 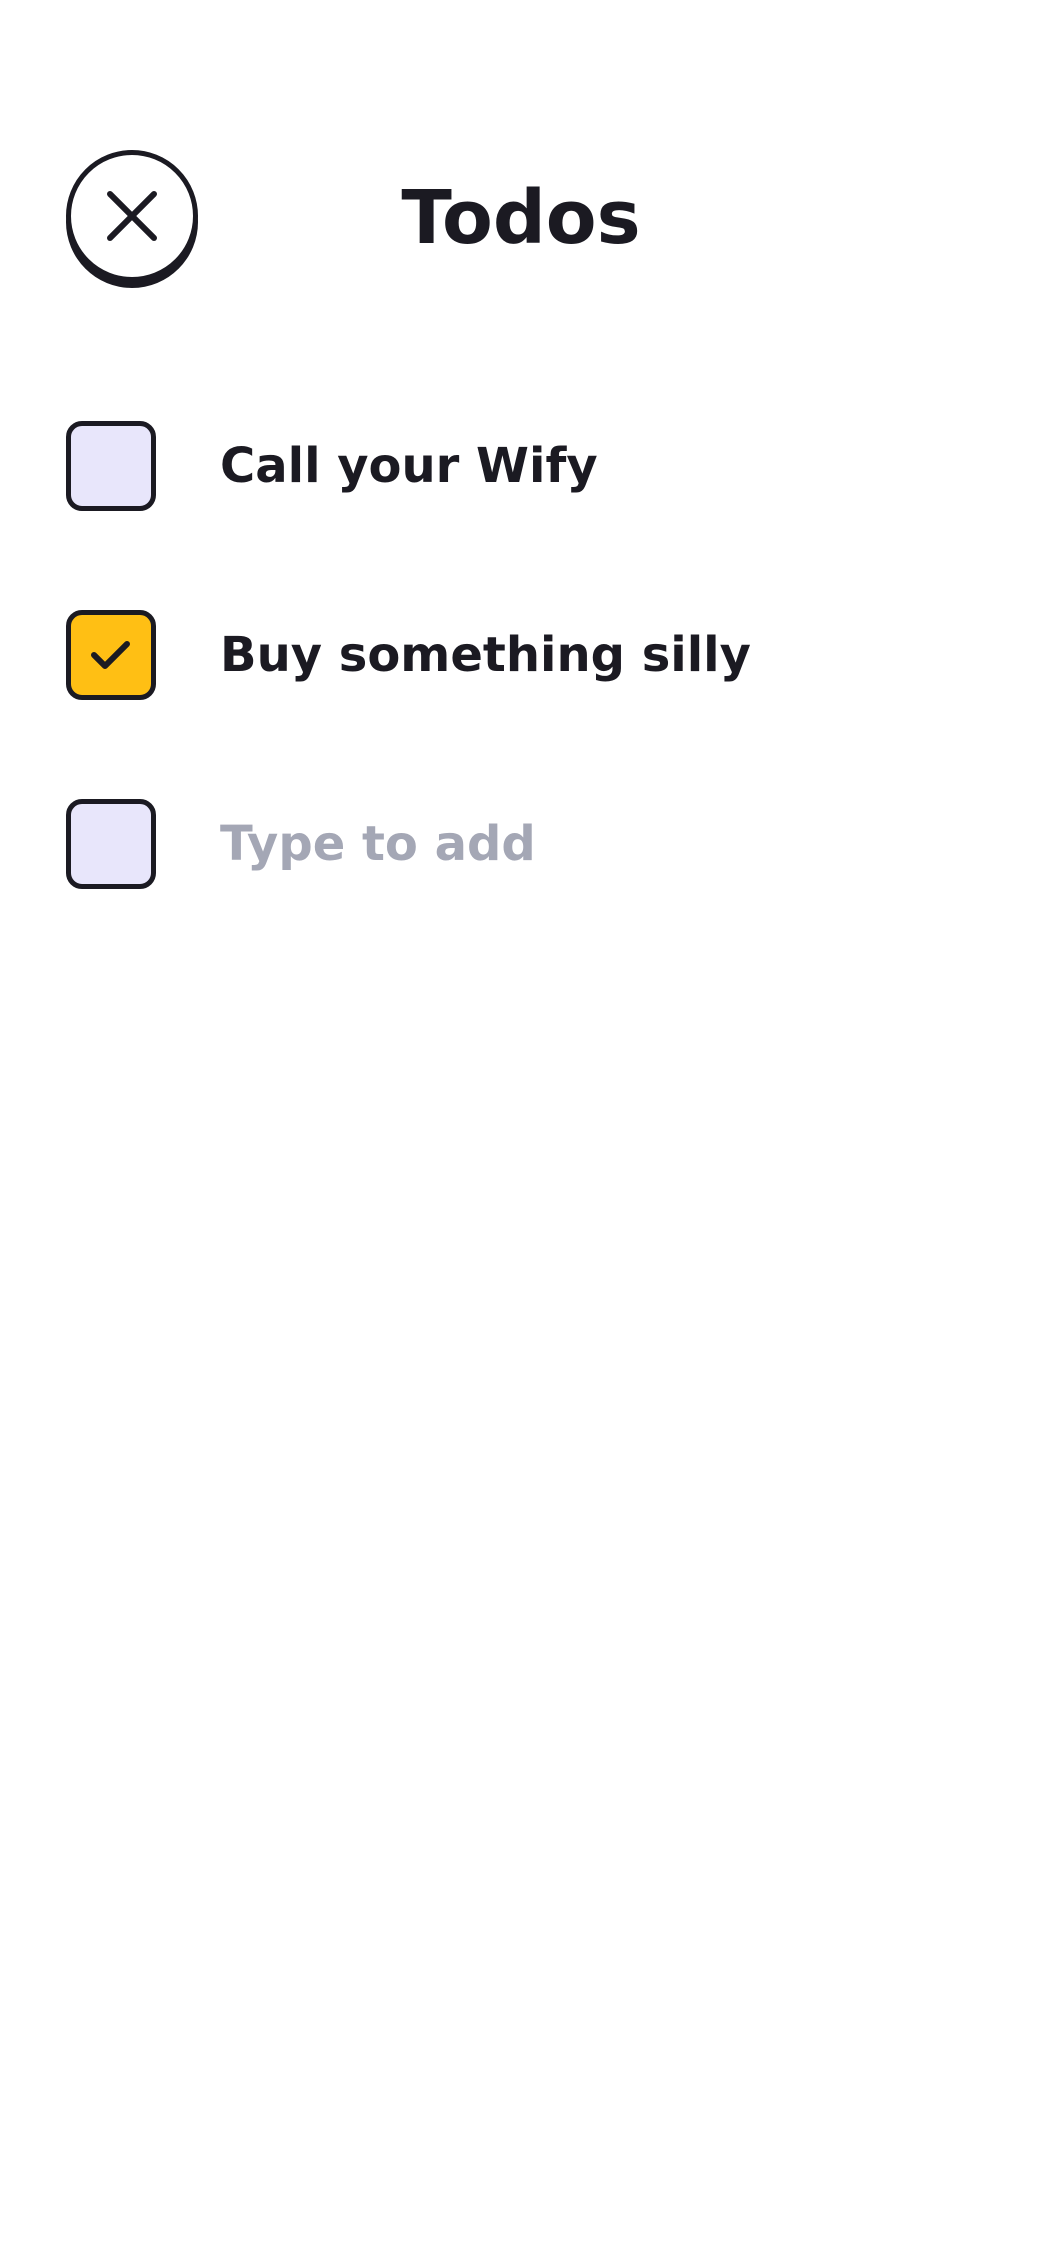 What do you see at coordinates (111, 844) in the screenshot?
I see `new-todo-checkbox` at bounding box center [111, 844].